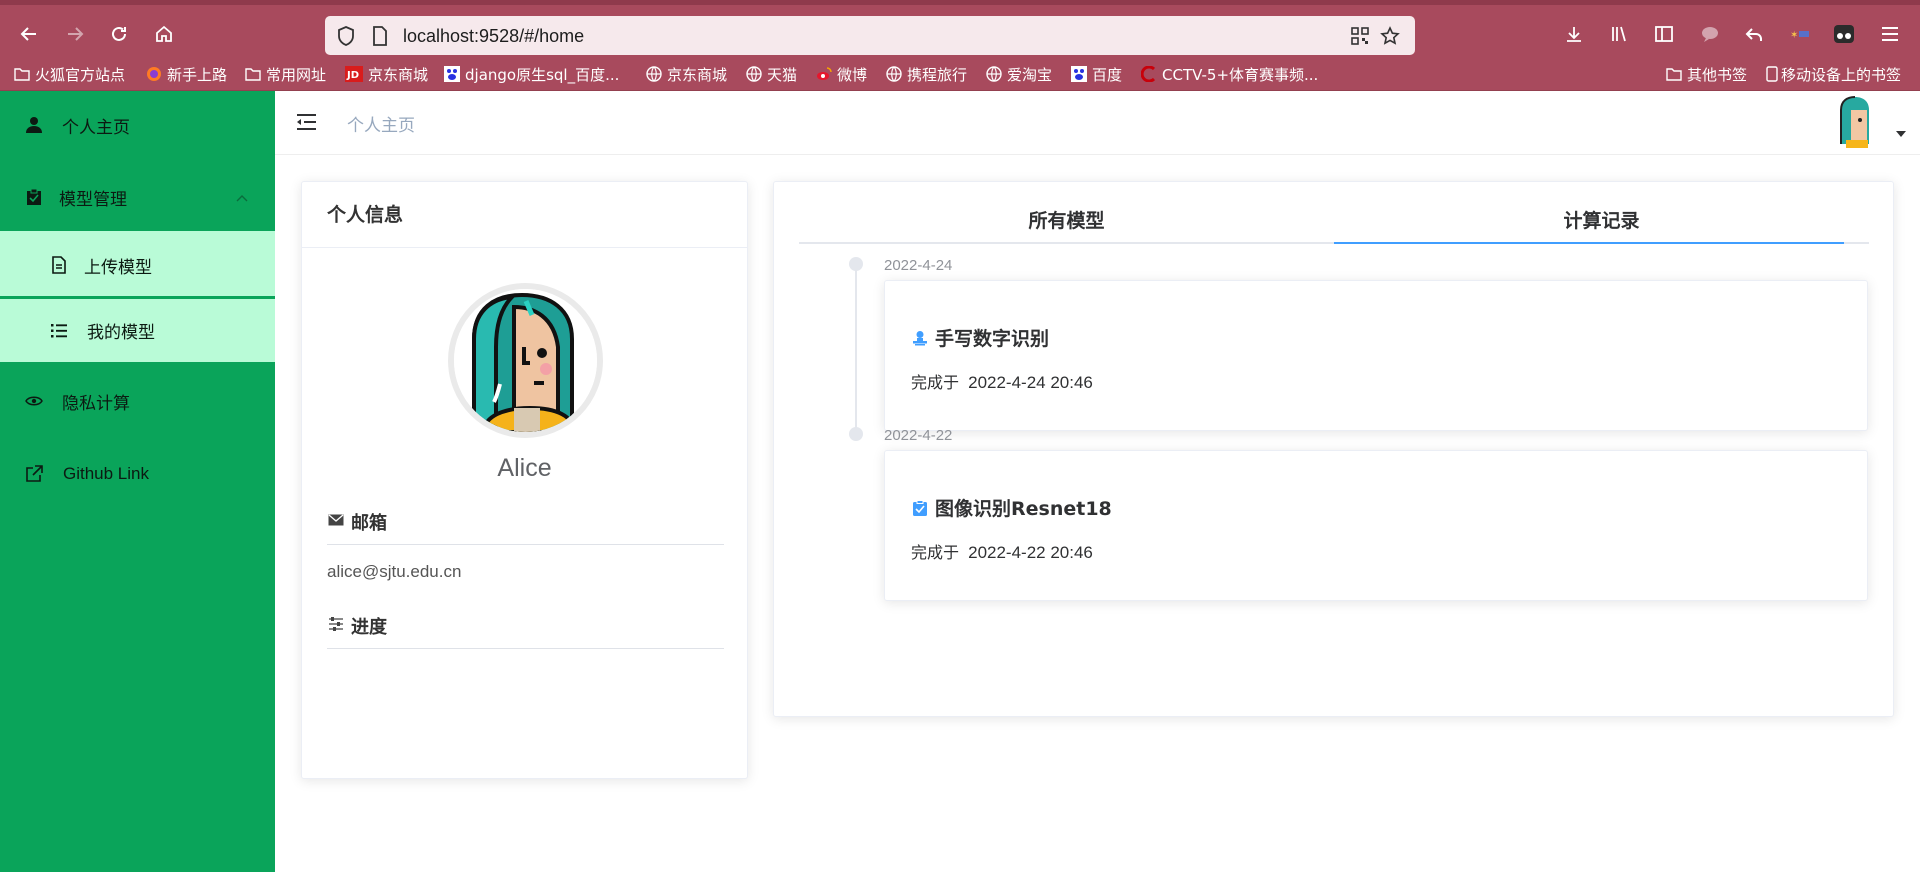 The image size is (1920, 872). I want to click on email-label: 邮箱, so click(369, 523).